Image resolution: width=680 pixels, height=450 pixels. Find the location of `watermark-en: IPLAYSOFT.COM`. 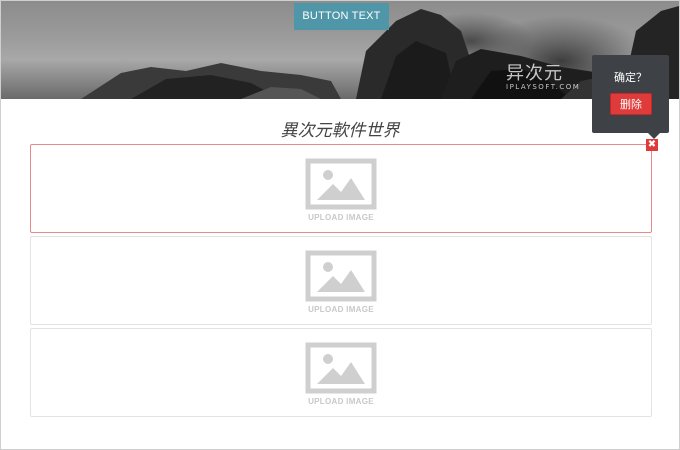

watermark-en: IPLAYSOFT.COM is located at coordinates (543, 87).